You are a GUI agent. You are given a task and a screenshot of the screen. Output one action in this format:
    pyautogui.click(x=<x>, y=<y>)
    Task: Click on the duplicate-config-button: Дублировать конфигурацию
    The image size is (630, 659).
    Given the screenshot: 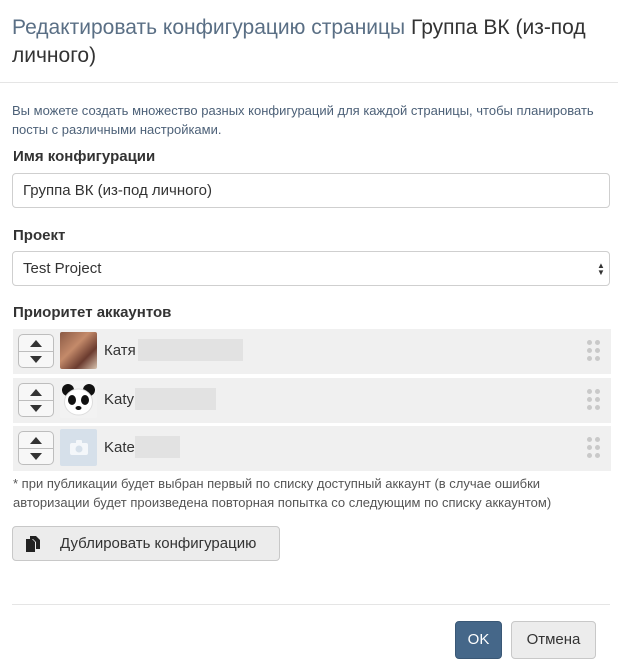 What is the action you would take?
    pyautogui.click(x=146, y=543)
    